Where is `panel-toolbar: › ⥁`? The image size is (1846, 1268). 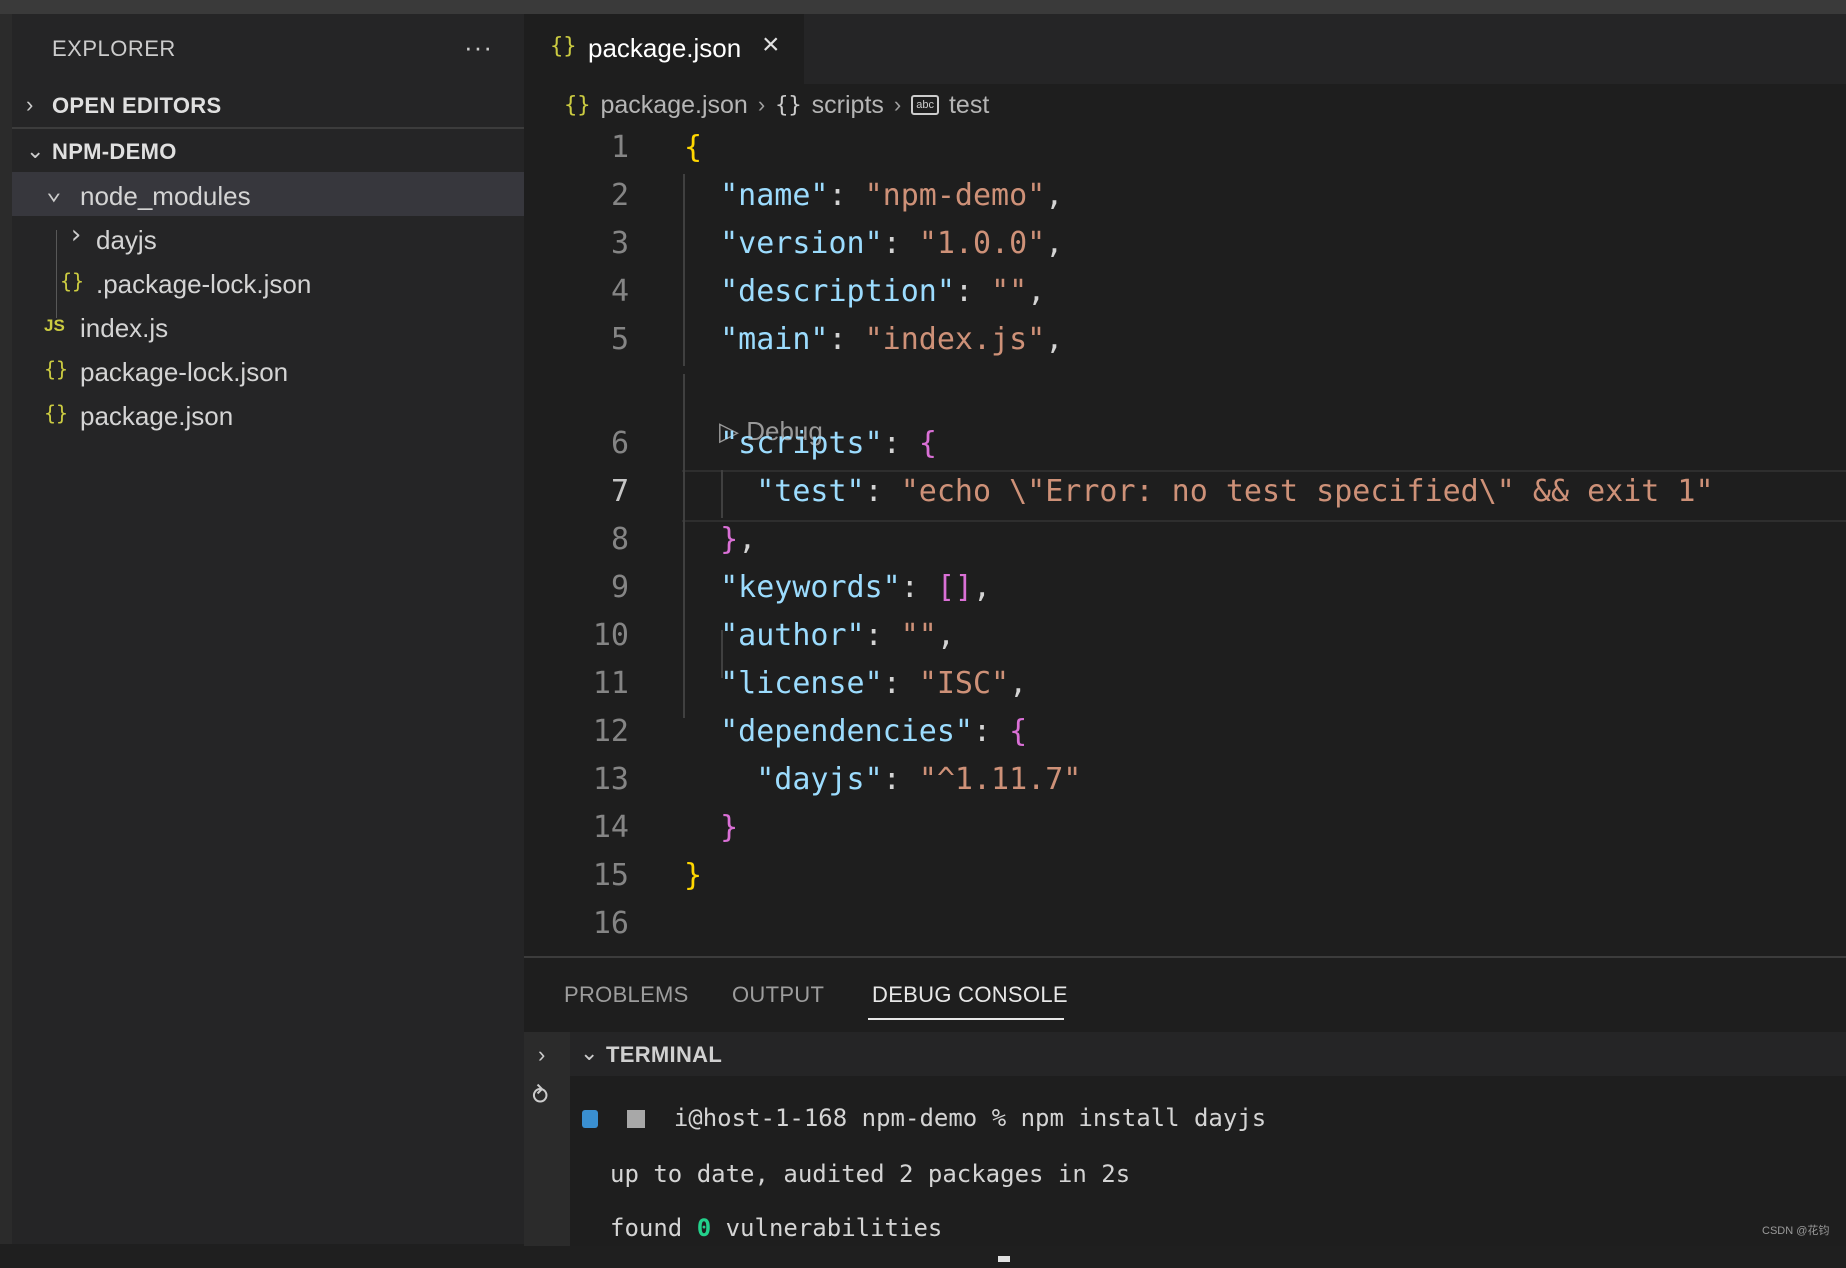
panel-toolbar: › ⥁ is located at coordinates (547, 1139).